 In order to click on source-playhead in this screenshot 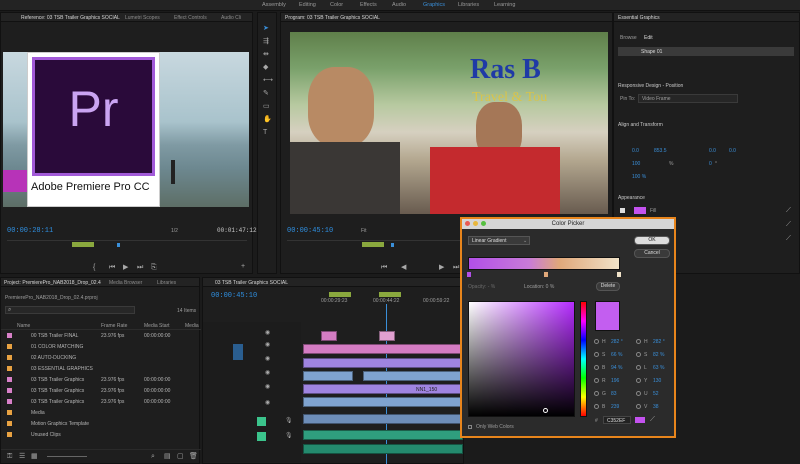, I will do `click(118, 245)`.